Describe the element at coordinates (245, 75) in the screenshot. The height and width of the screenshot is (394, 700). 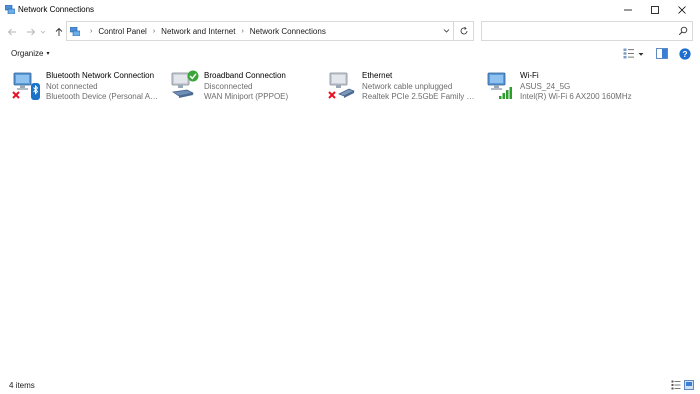
I see `connection-name: Broadband Connection` at that location.